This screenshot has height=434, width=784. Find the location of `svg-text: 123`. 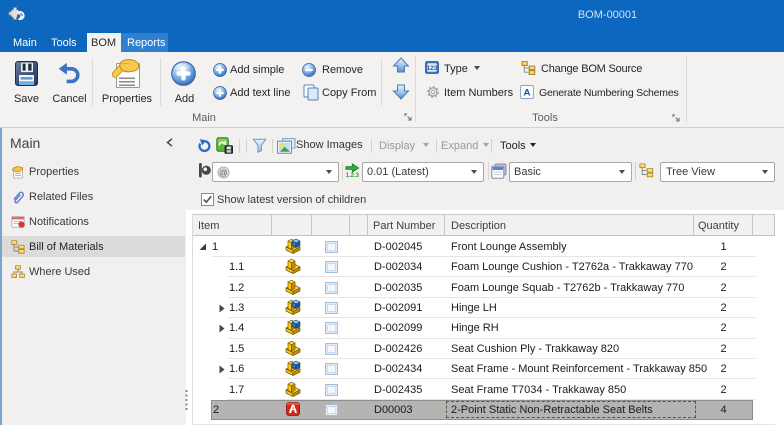

svg-text: 123 is located at coordinates (432, 68).